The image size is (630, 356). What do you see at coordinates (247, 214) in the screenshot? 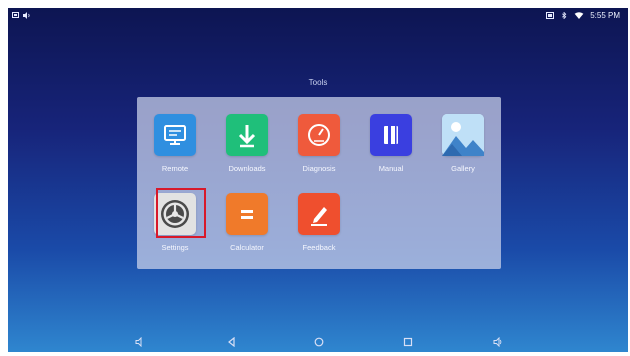
I see `equals-icon` at bounding box center [247, 214].